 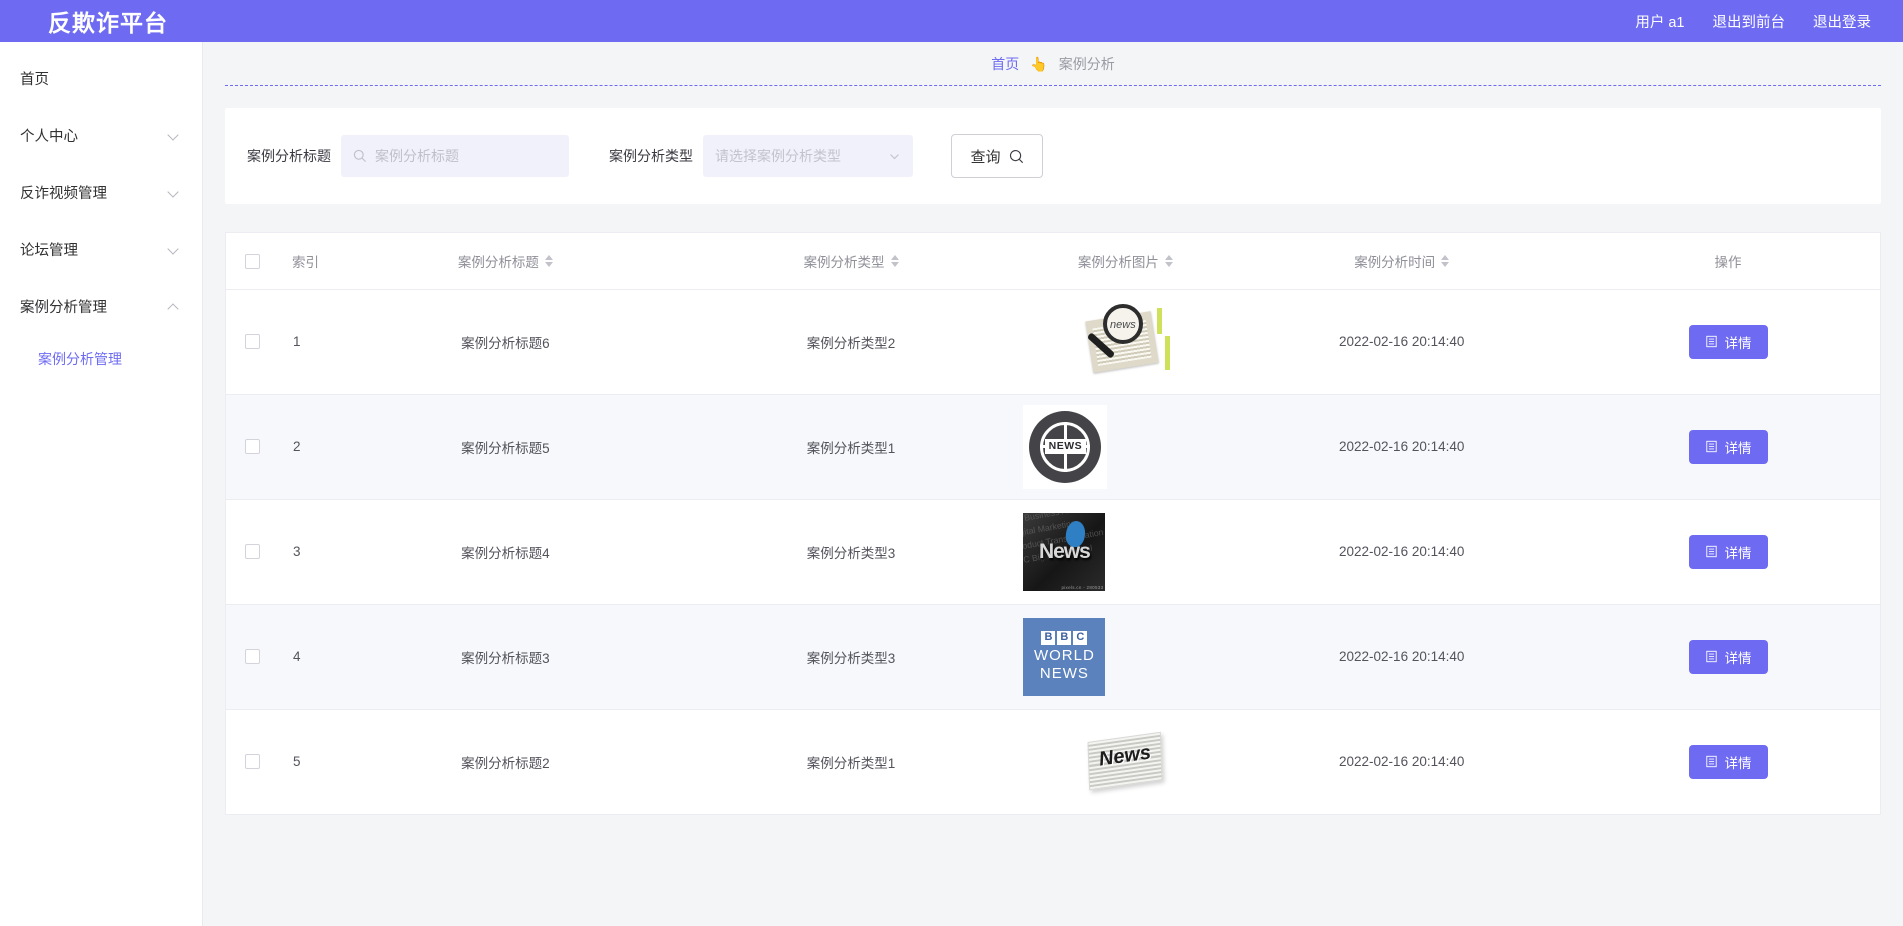 What do you see at coordinates (63, 194) in the screenshot?
I see `sidebar-item-label: 反诈视频管理` at bounding box center [63, 194].